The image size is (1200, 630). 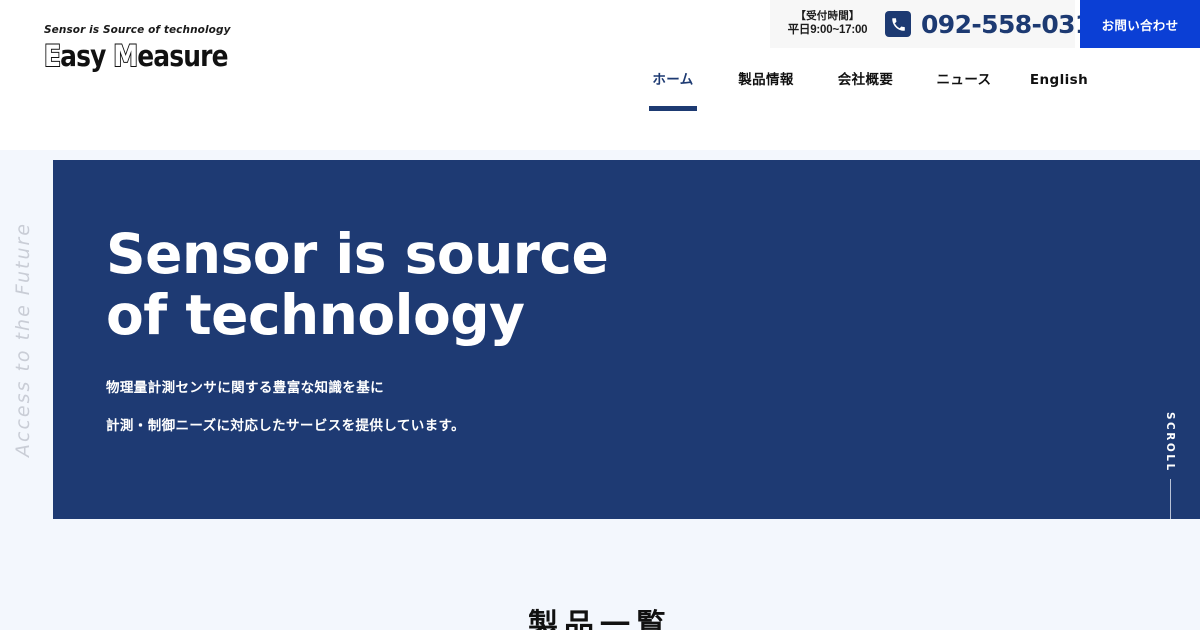 I want to click on reception-hours-label: 【受付時間】, so click(x=827, y=15).